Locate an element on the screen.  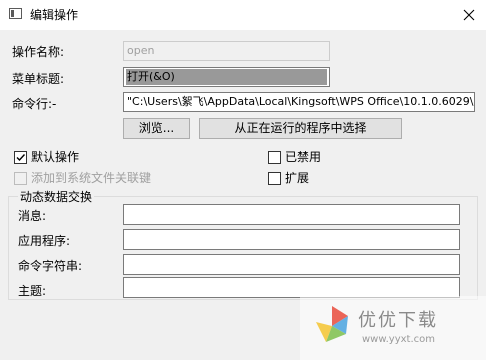
dde-topic-label: 主题: is located at coordinates (32, 291).